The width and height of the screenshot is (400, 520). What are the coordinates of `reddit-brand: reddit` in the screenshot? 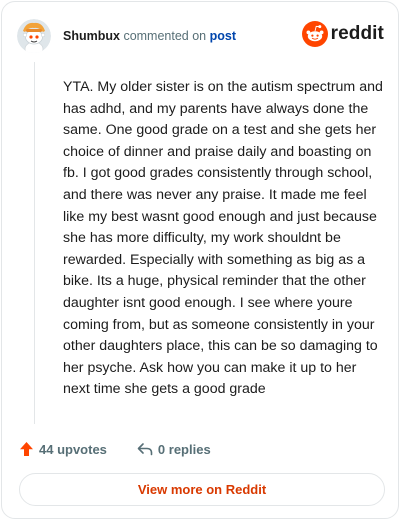 It's located at (342, 34).